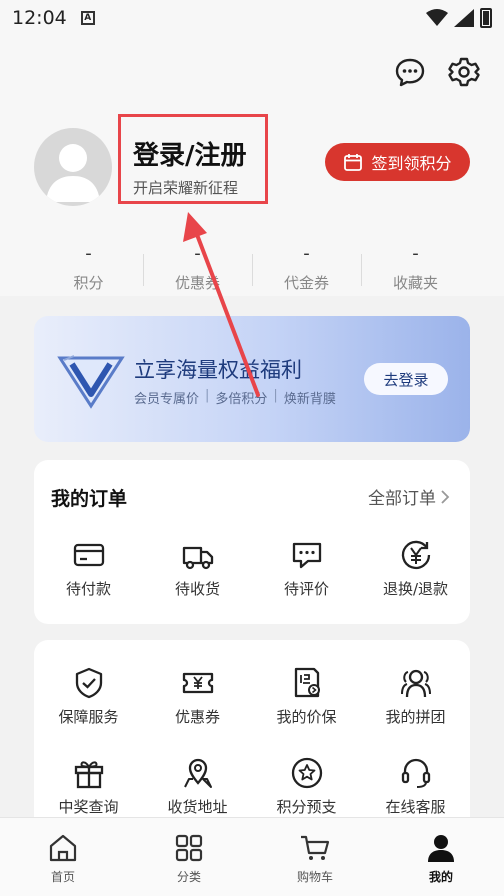 Image resolution: width=504 pixels, height=896 pixels. Describe the element at coordinates (440, 877) in the screenshot. I see `nav-label: 我的` at that location.